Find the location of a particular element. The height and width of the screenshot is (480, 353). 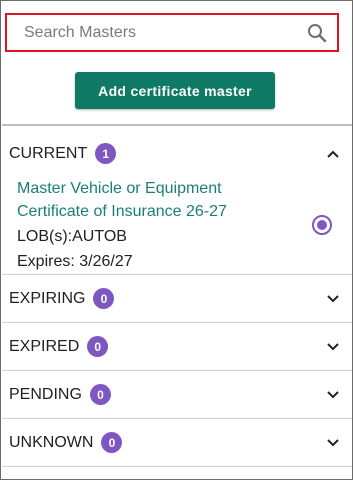

section-current-count-badge: 1 is located at coordinates (106, 153).